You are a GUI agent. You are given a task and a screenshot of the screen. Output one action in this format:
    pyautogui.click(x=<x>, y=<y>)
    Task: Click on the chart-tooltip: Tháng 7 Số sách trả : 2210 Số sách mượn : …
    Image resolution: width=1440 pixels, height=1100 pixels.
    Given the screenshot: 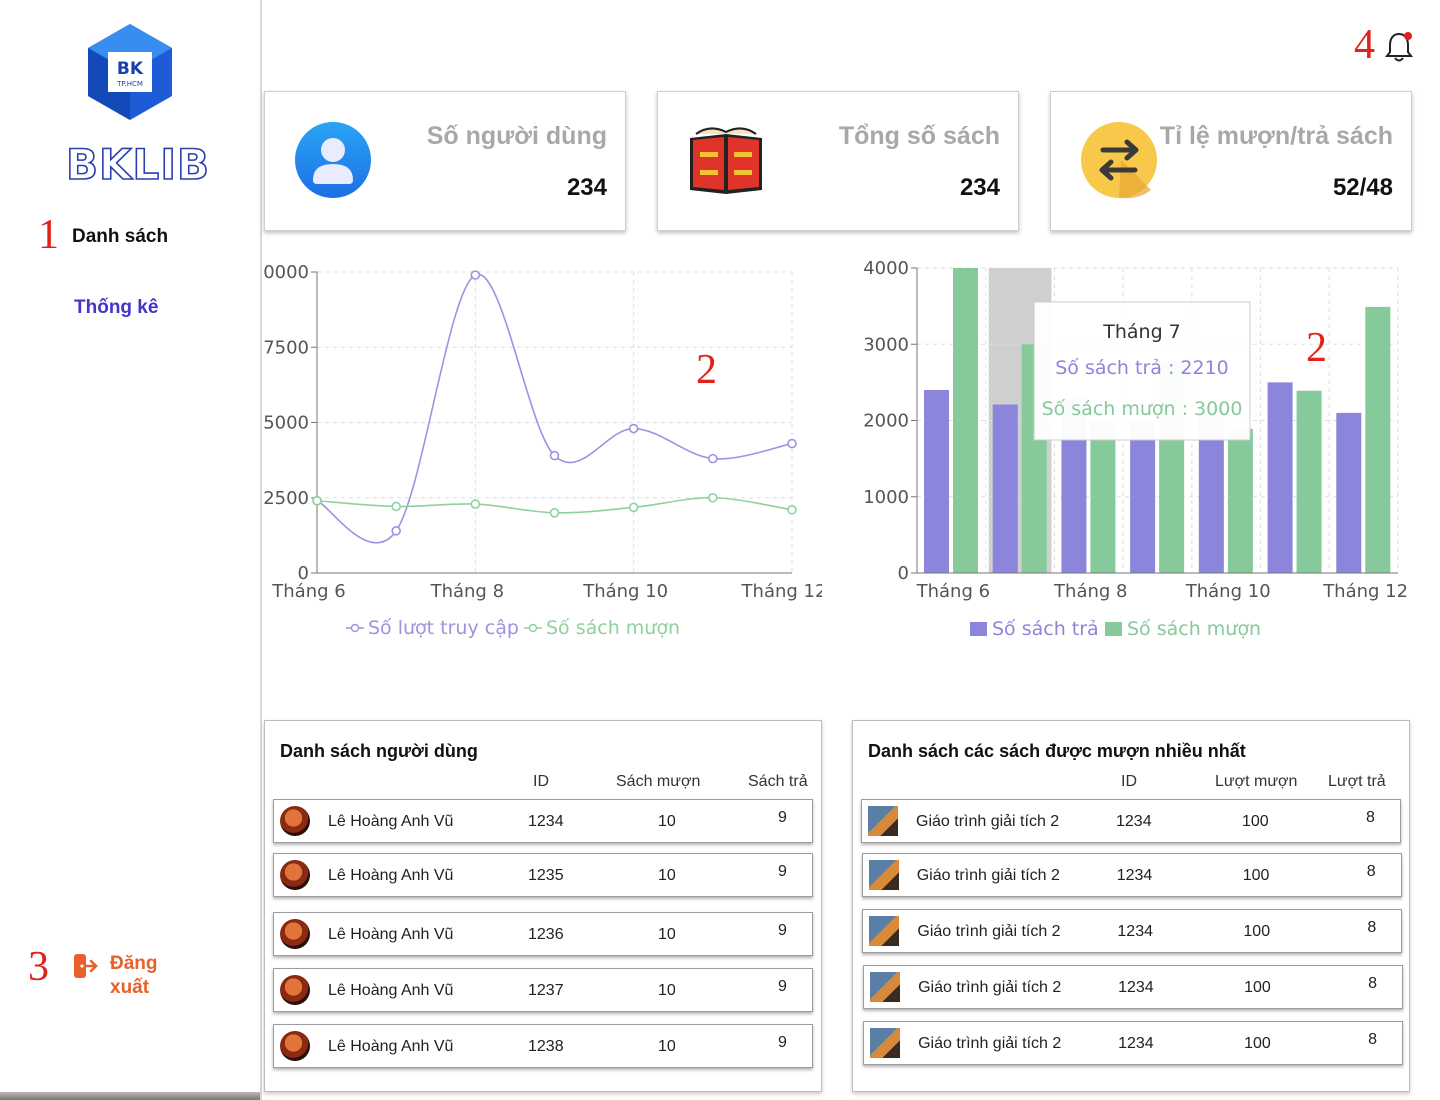 What is the action you would take?
    pyautogui.click(x=1142, y=371)
    